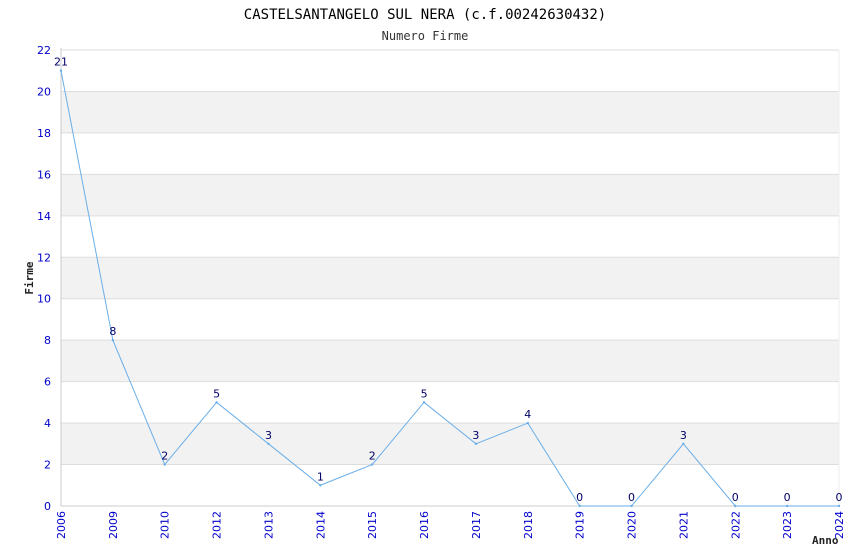 This screenshot has width=850, height=550. Describe the element at coordinates (528, 525) in the screenshot. I see `x-tick-label: 2018` at that location.